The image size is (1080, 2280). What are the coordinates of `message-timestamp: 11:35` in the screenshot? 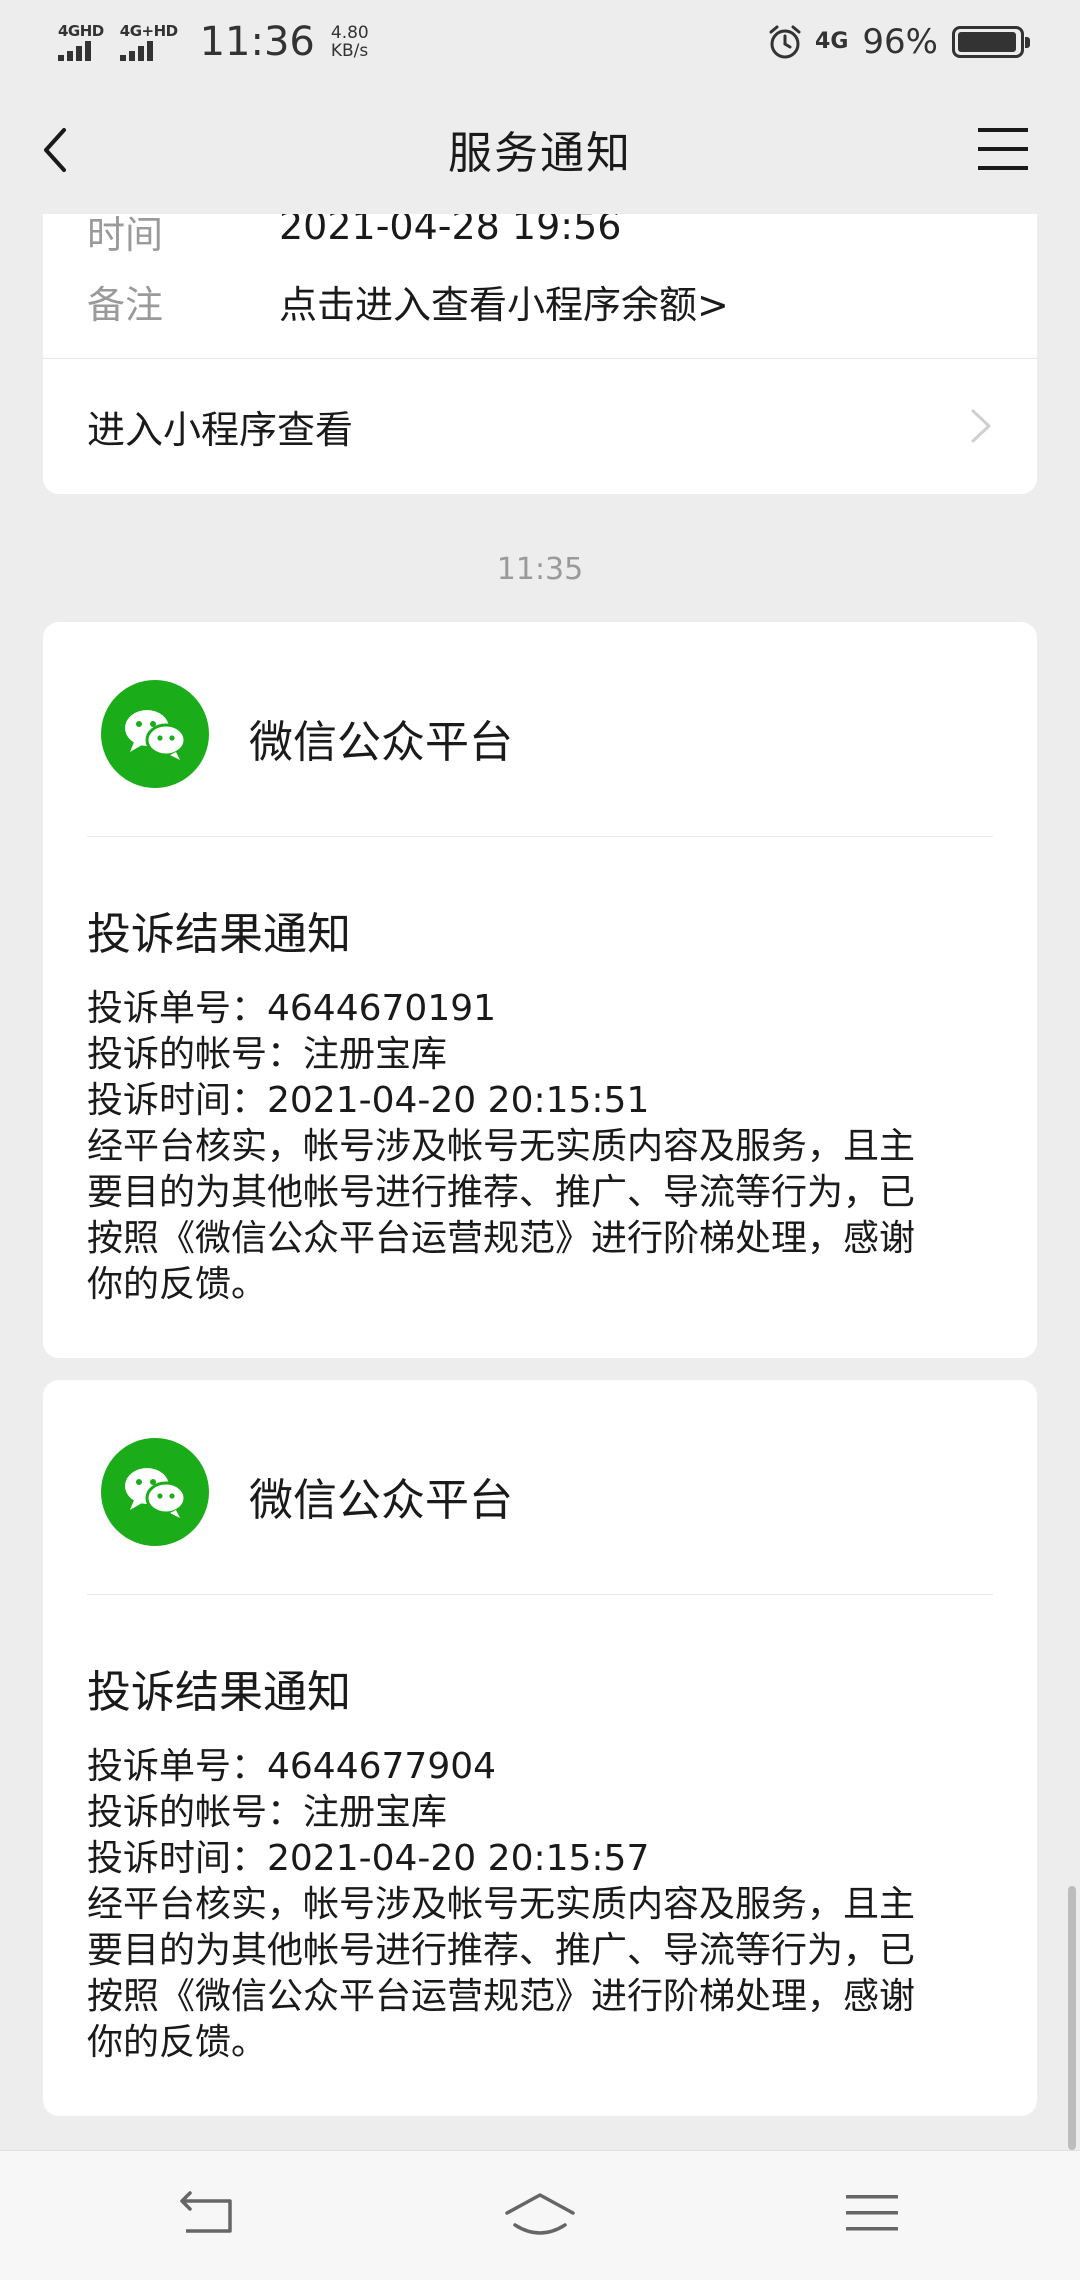 It's located at (540, 569).